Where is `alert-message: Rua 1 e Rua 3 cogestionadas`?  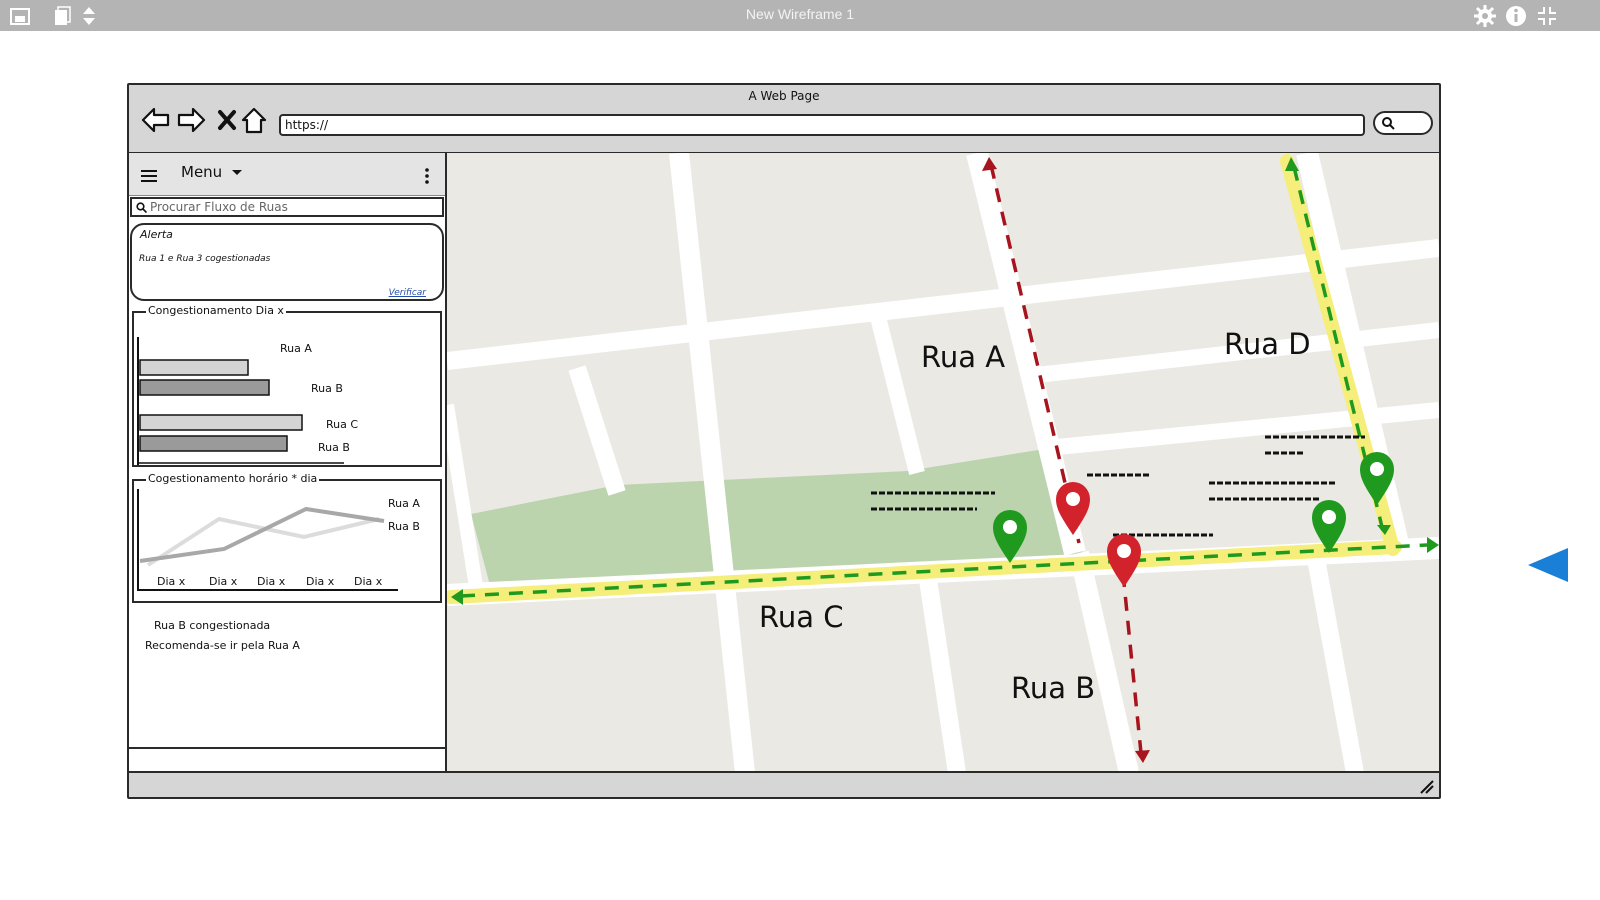 alert-message: Rua 1 e Rua 3 cogestionadas is located at coordinates (205, 259).